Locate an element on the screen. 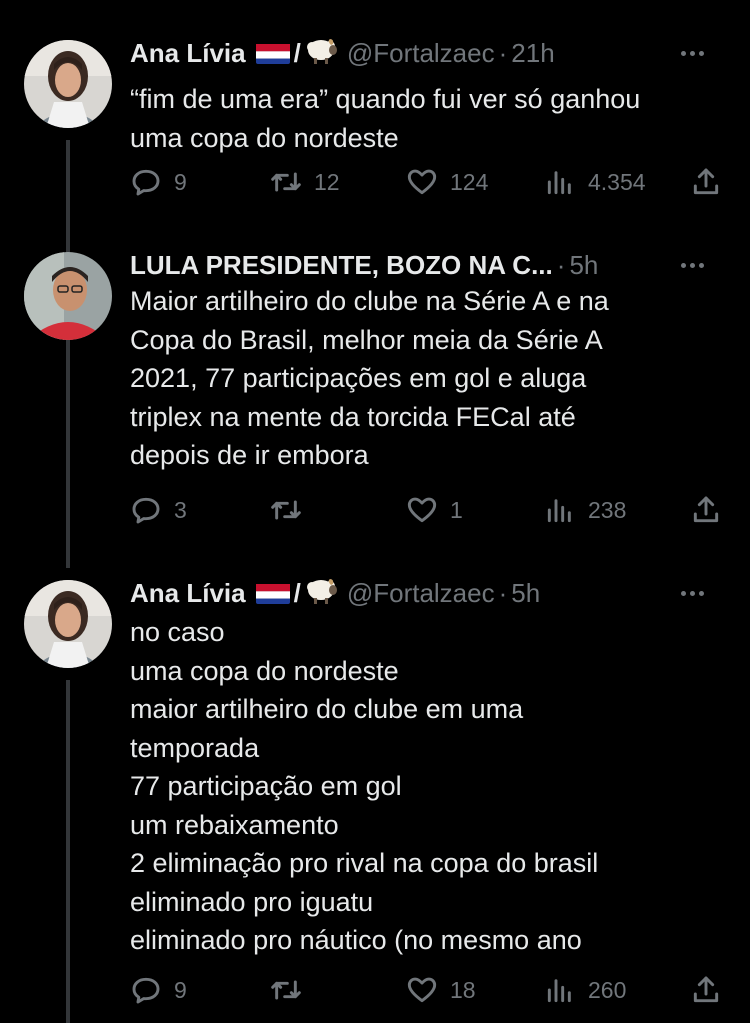 Image resolution: width=750 pixels, height=1023 pixels. views-count: 238 is located at coordinates (607, 509).